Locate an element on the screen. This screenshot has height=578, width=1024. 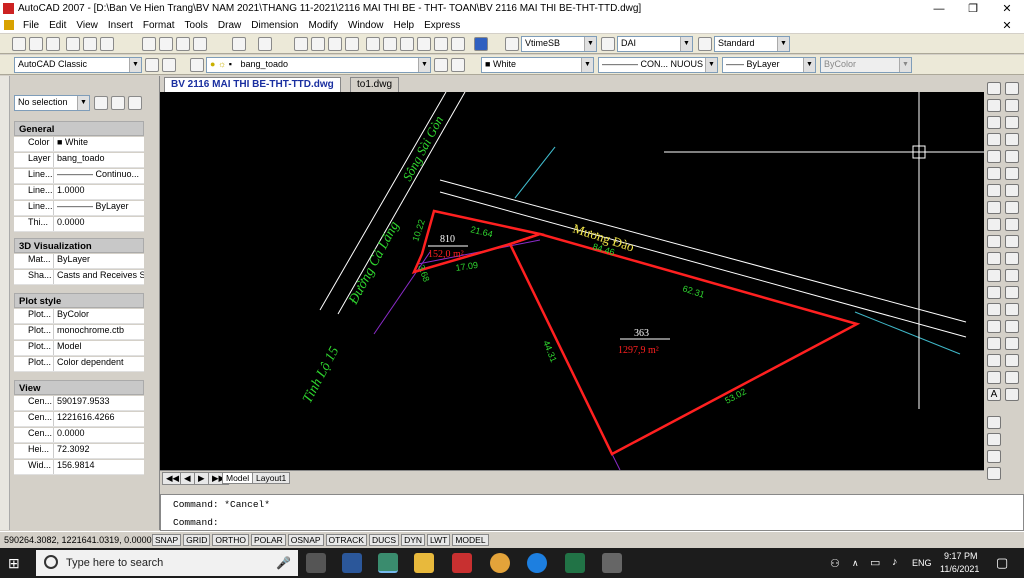
prop-row: Cen... 0.0000 is located at coordinates (79, 435).